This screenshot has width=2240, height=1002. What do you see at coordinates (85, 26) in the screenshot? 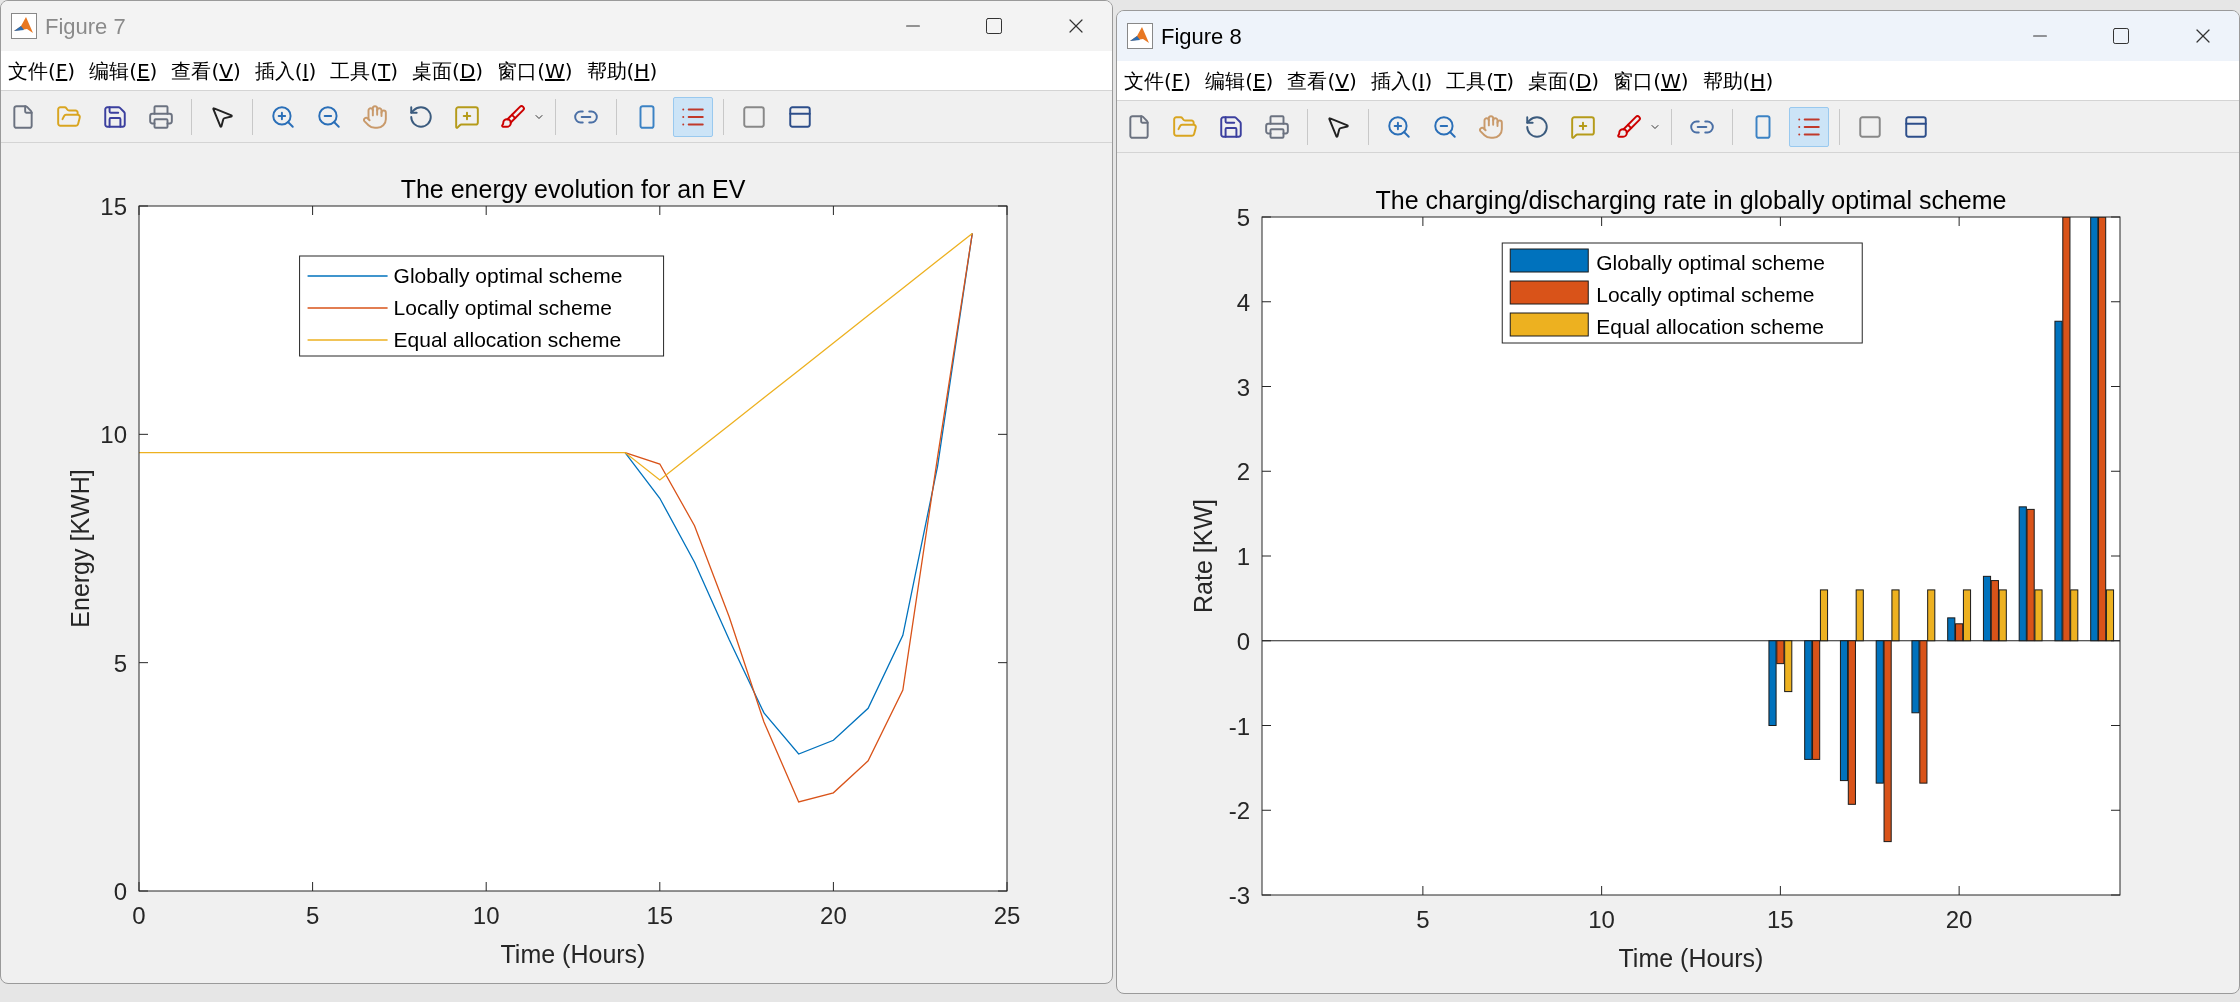
I see `window-title: Figure 7` at bounding box center [85, 26].